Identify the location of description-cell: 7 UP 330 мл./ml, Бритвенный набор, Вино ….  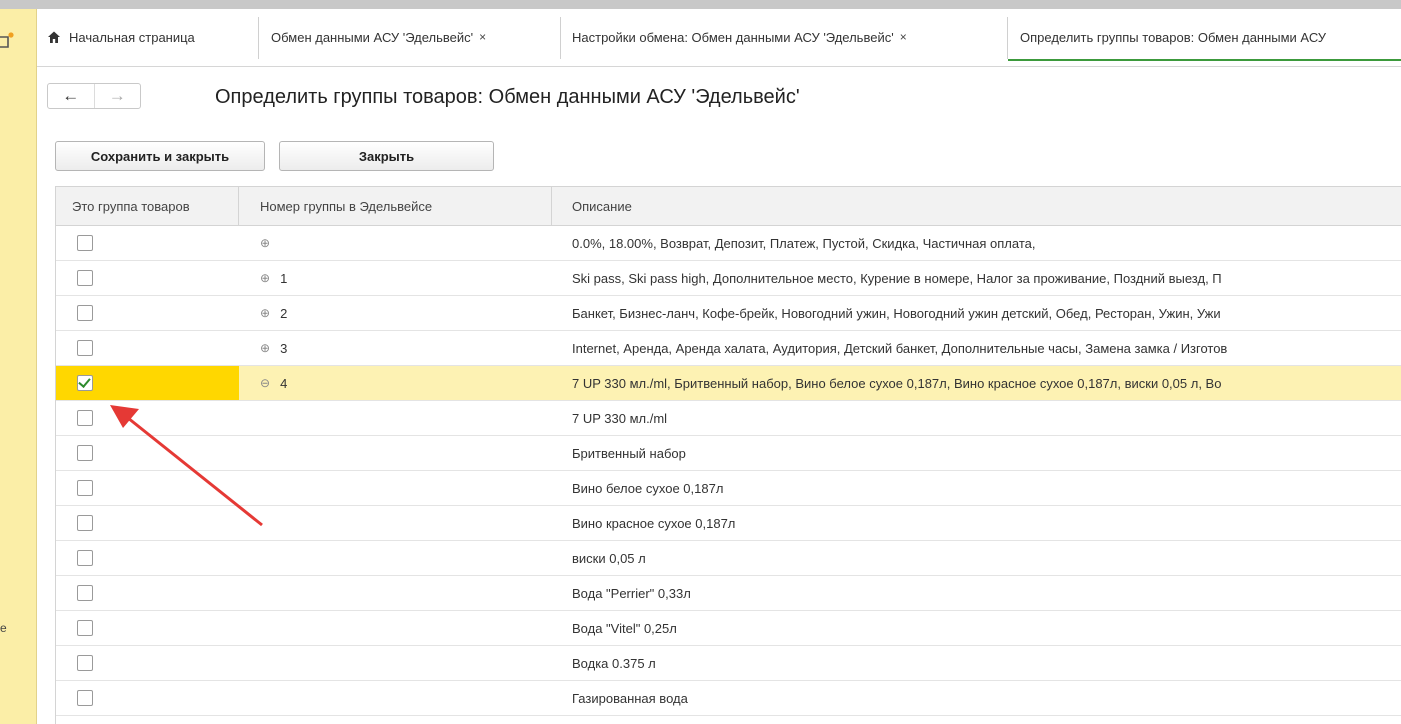
(897, 383).